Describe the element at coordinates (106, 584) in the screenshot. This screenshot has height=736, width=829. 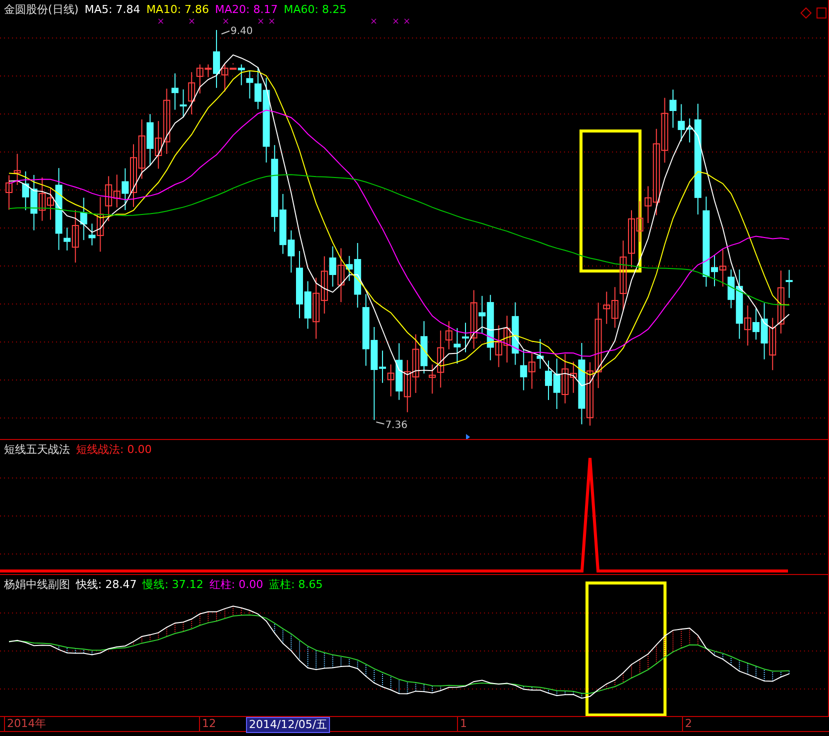
I see `indicator-value: 快线: 28.47` at that location.